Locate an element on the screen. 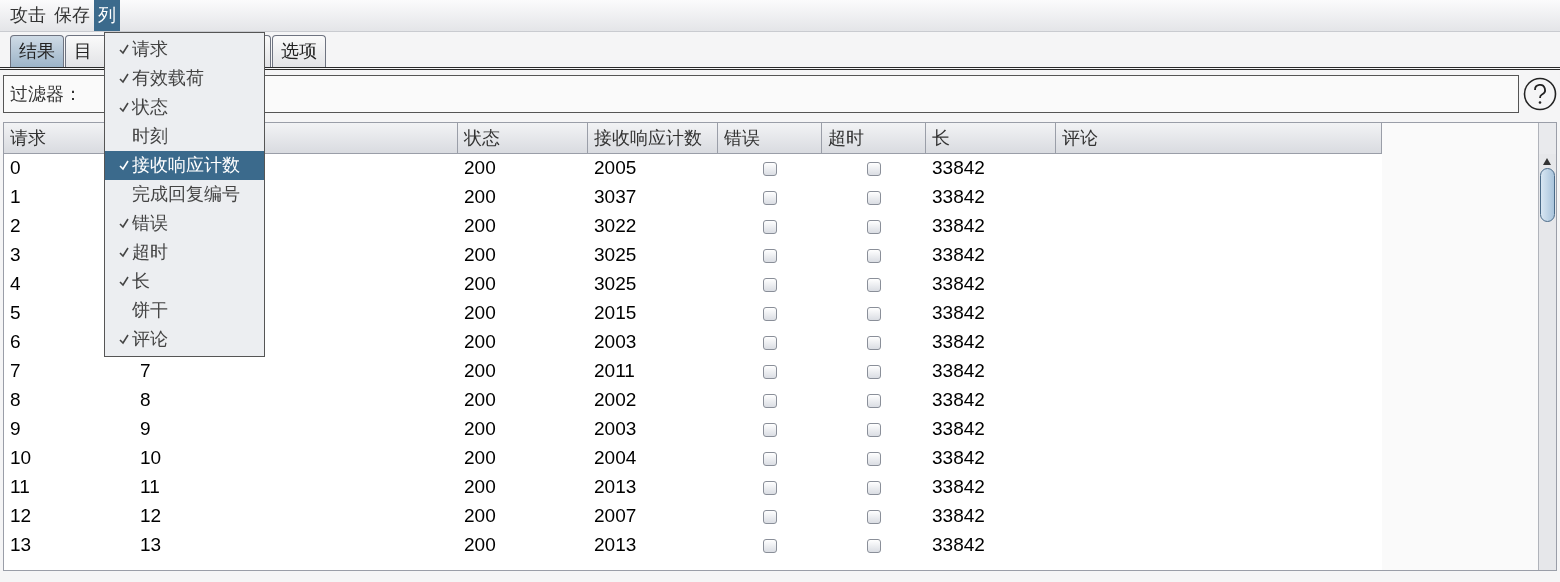 Image resolution: width=1560 pixels, height=582 pixels. table-cell: 2002 is located at coordinates (615, 400).